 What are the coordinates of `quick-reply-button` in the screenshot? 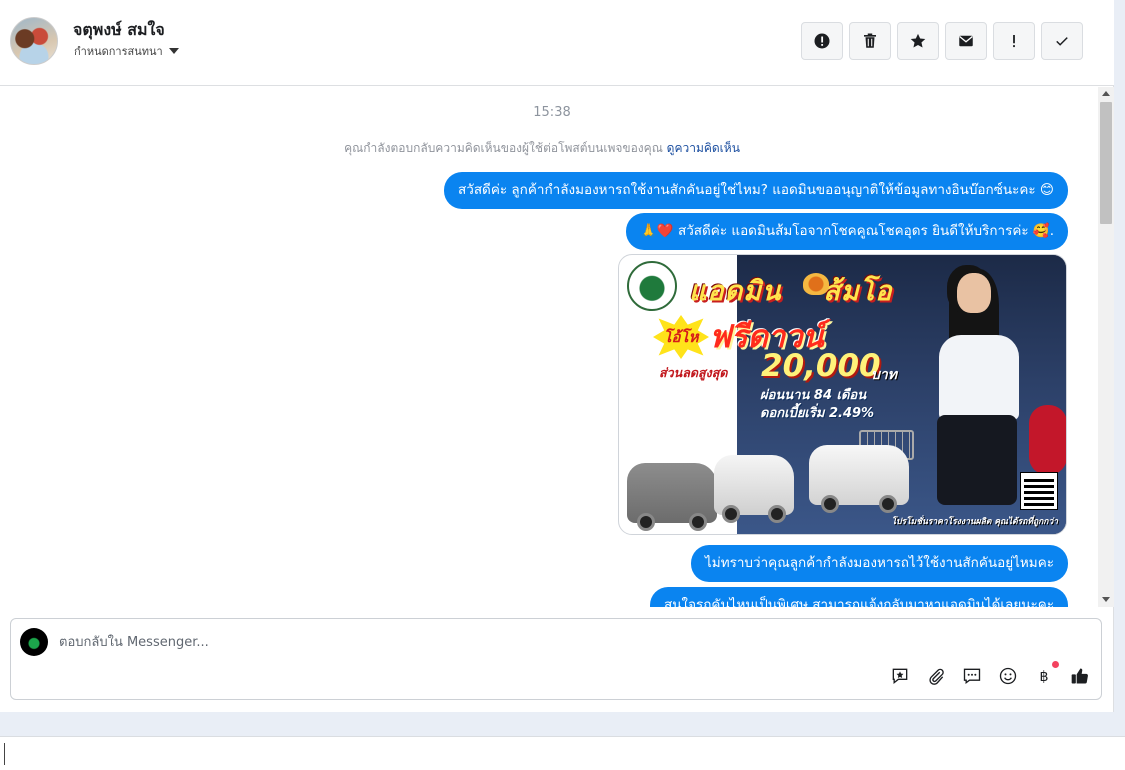 It's located at (972, 676).